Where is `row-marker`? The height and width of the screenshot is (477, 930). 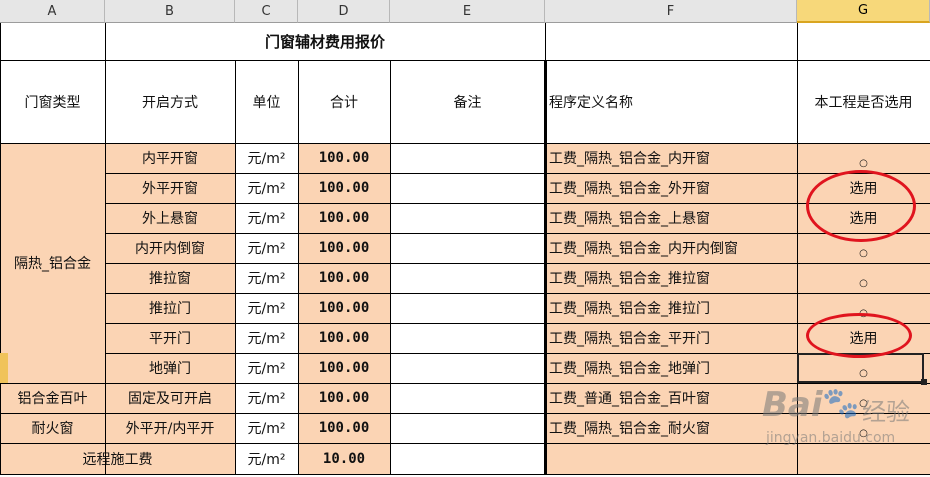 row-marker is located at coordinates (4, 368).